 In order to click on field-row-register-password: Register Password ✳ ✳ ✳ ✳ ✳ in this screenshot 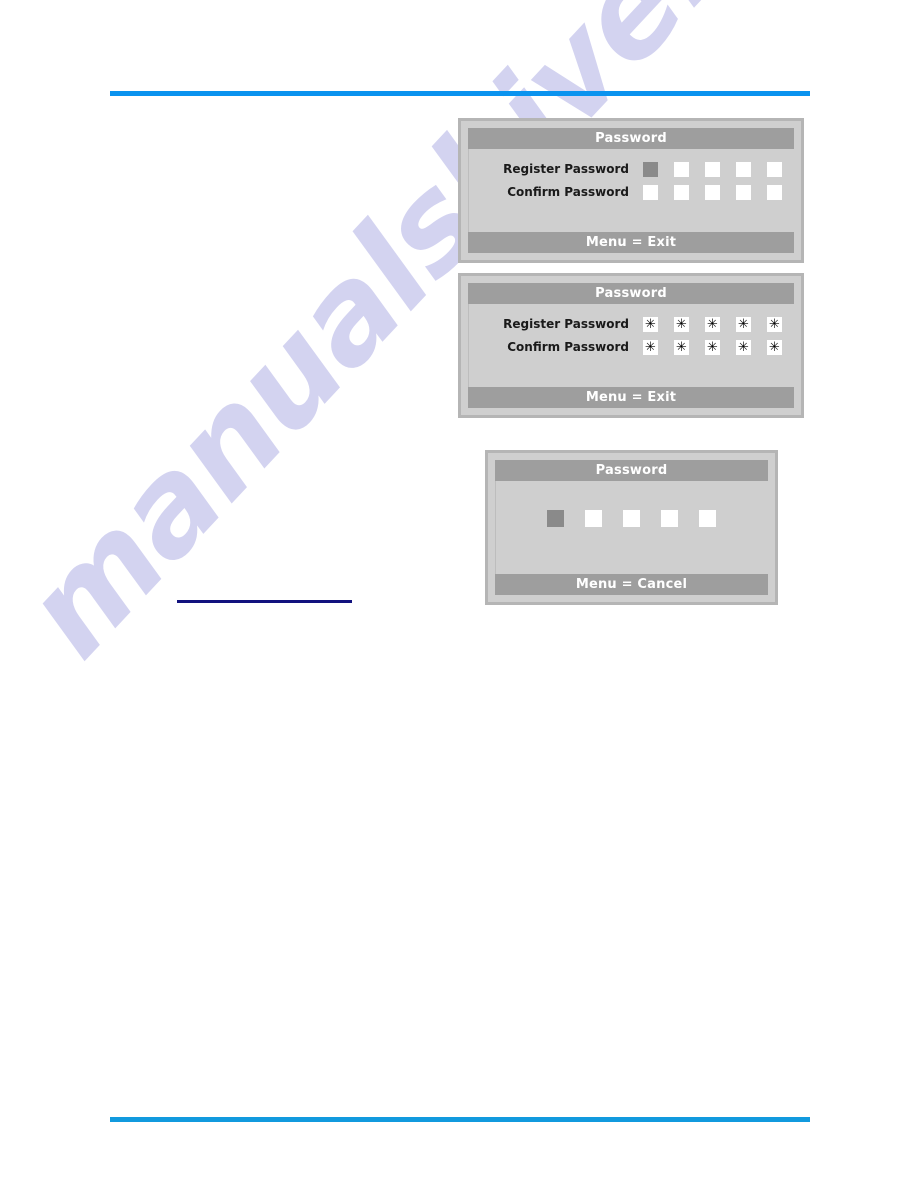, I will do `click(631, 324)`.